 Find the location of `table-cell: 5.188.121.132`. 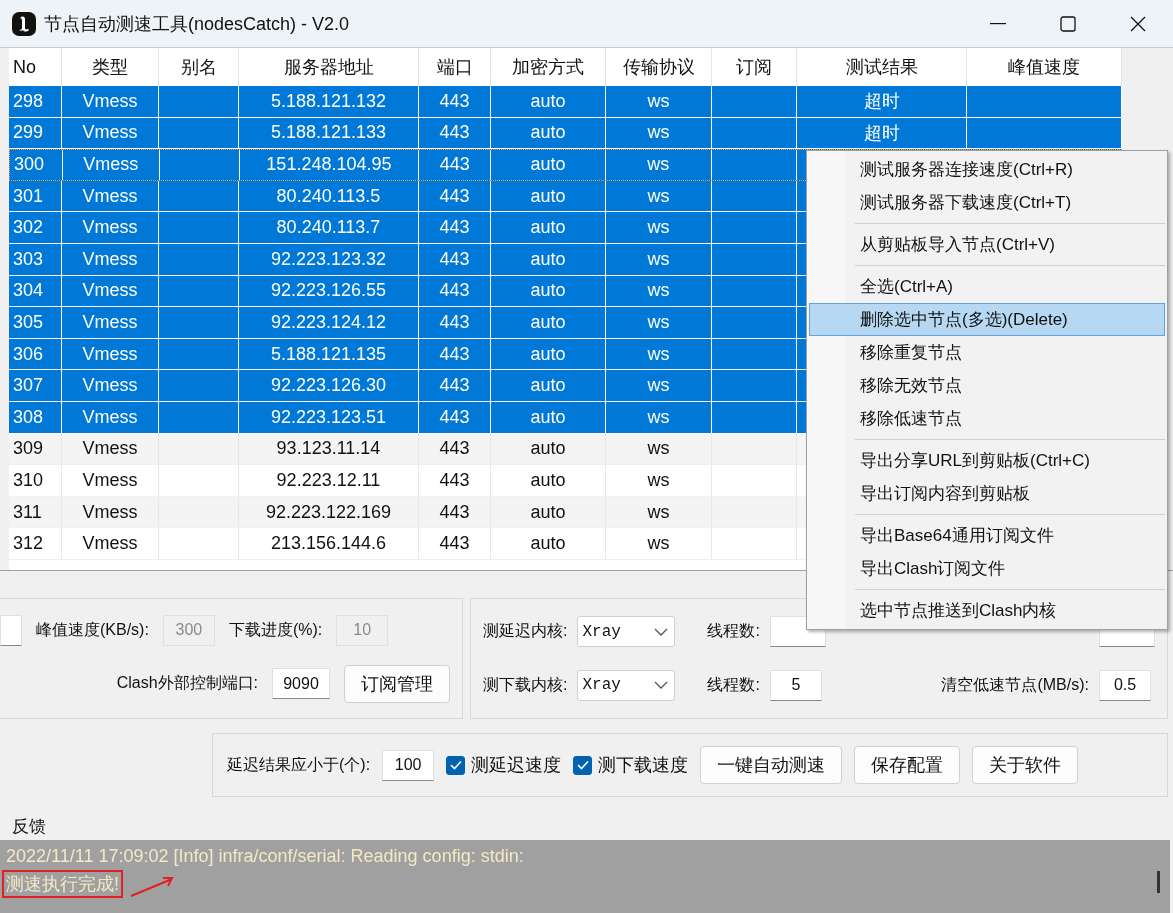

table-cell: 5.188.121.132 is located at coordinates (329, 101).